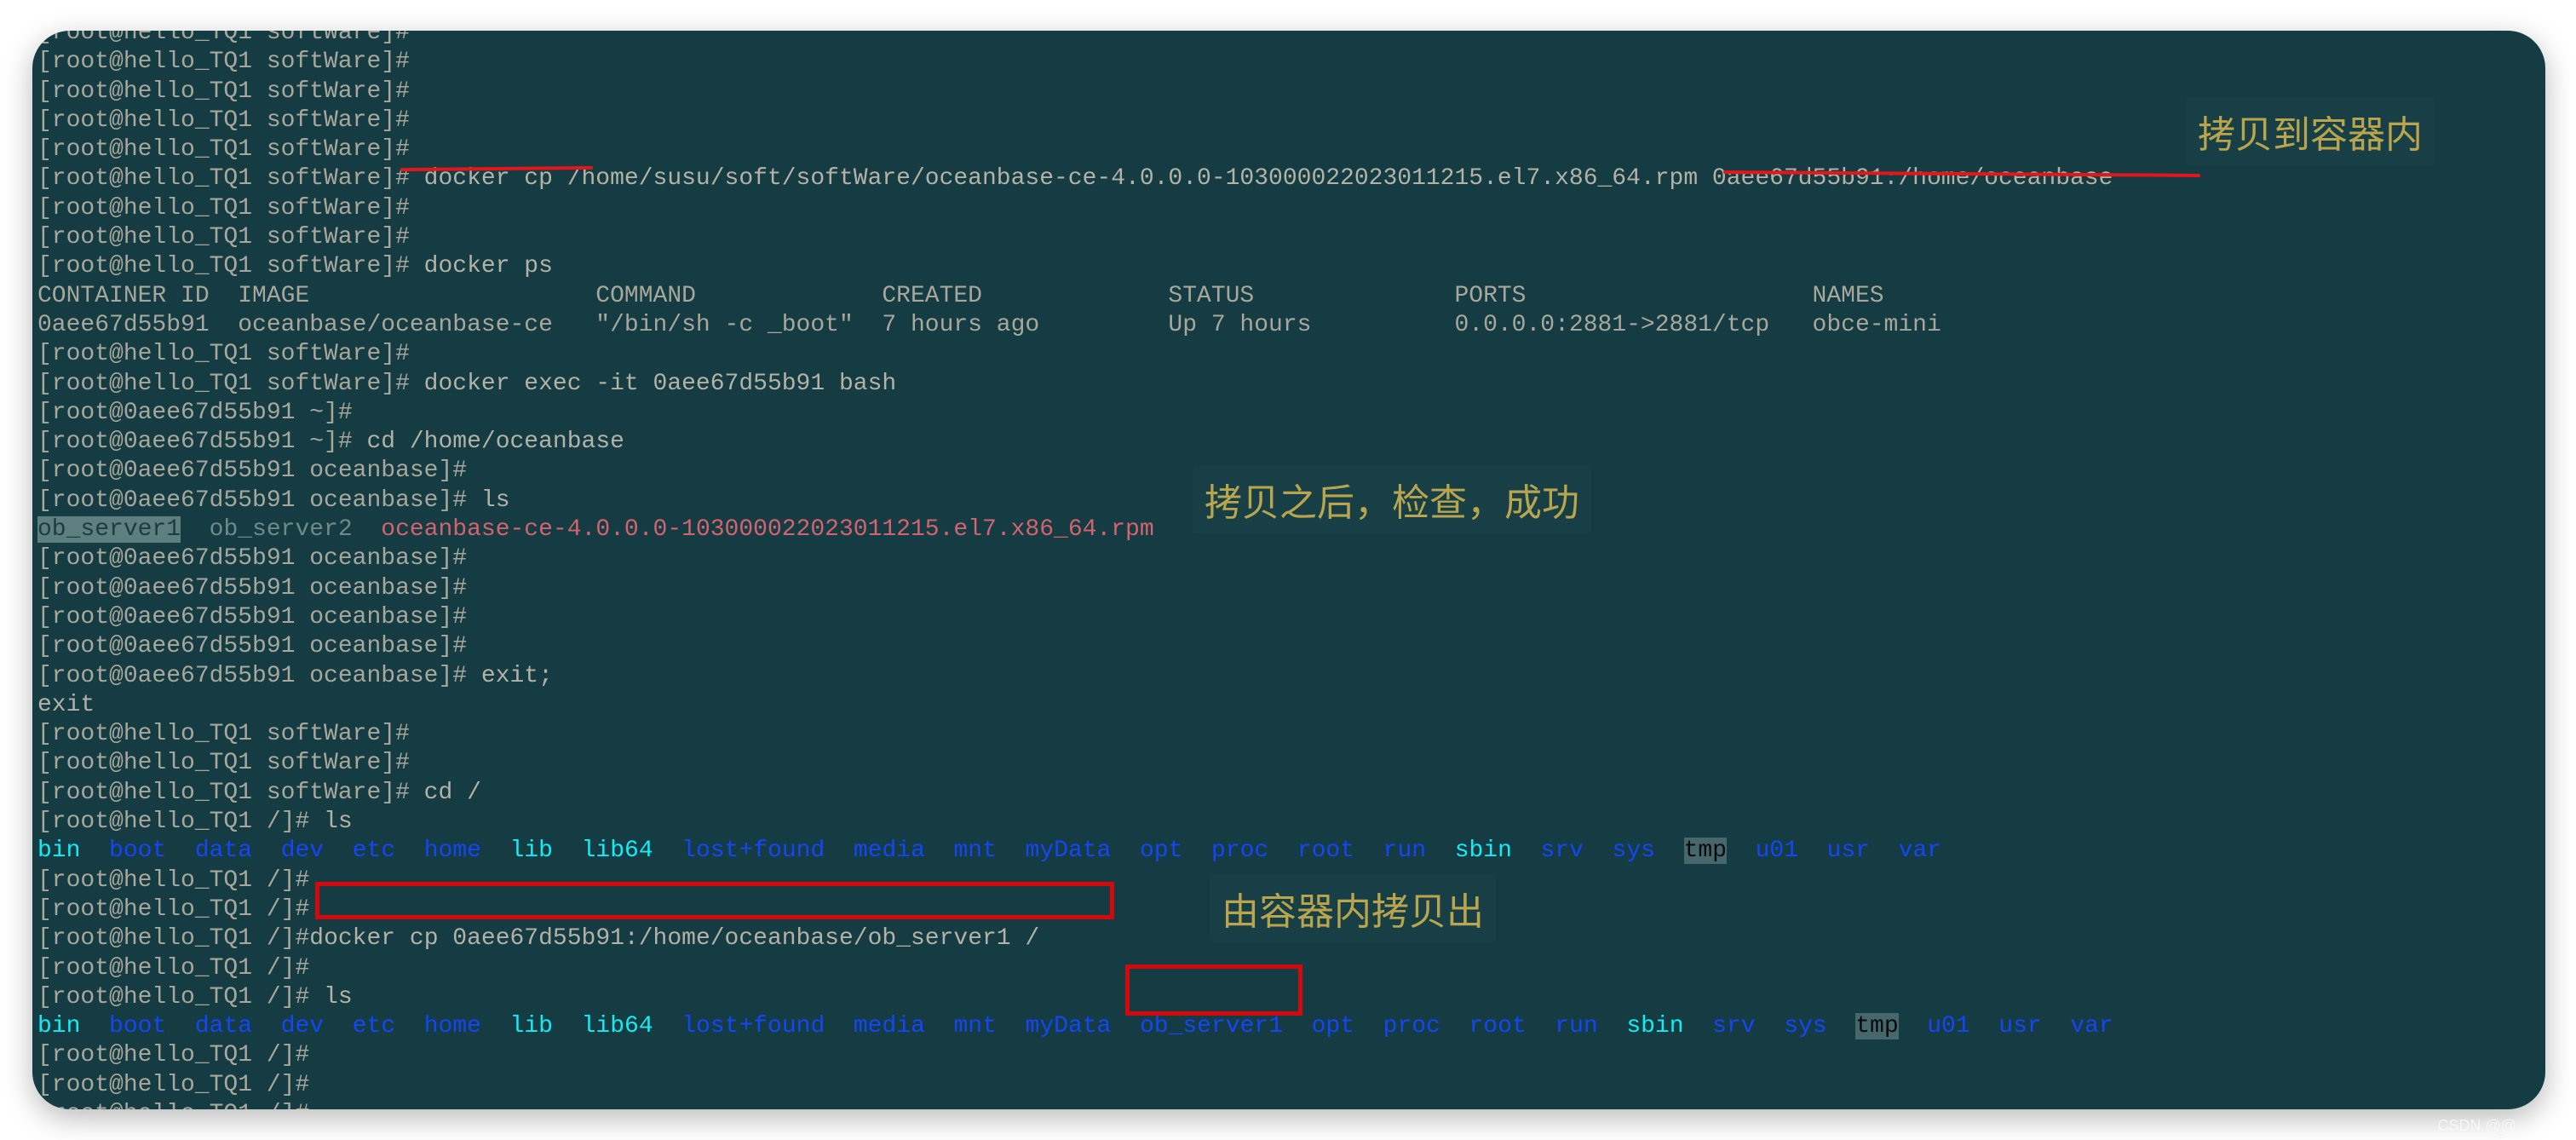  What do you see at coordinates (1240, 852) in the screenshot?
I see `ls-entry: proc` at bounding box center [1240, 852].